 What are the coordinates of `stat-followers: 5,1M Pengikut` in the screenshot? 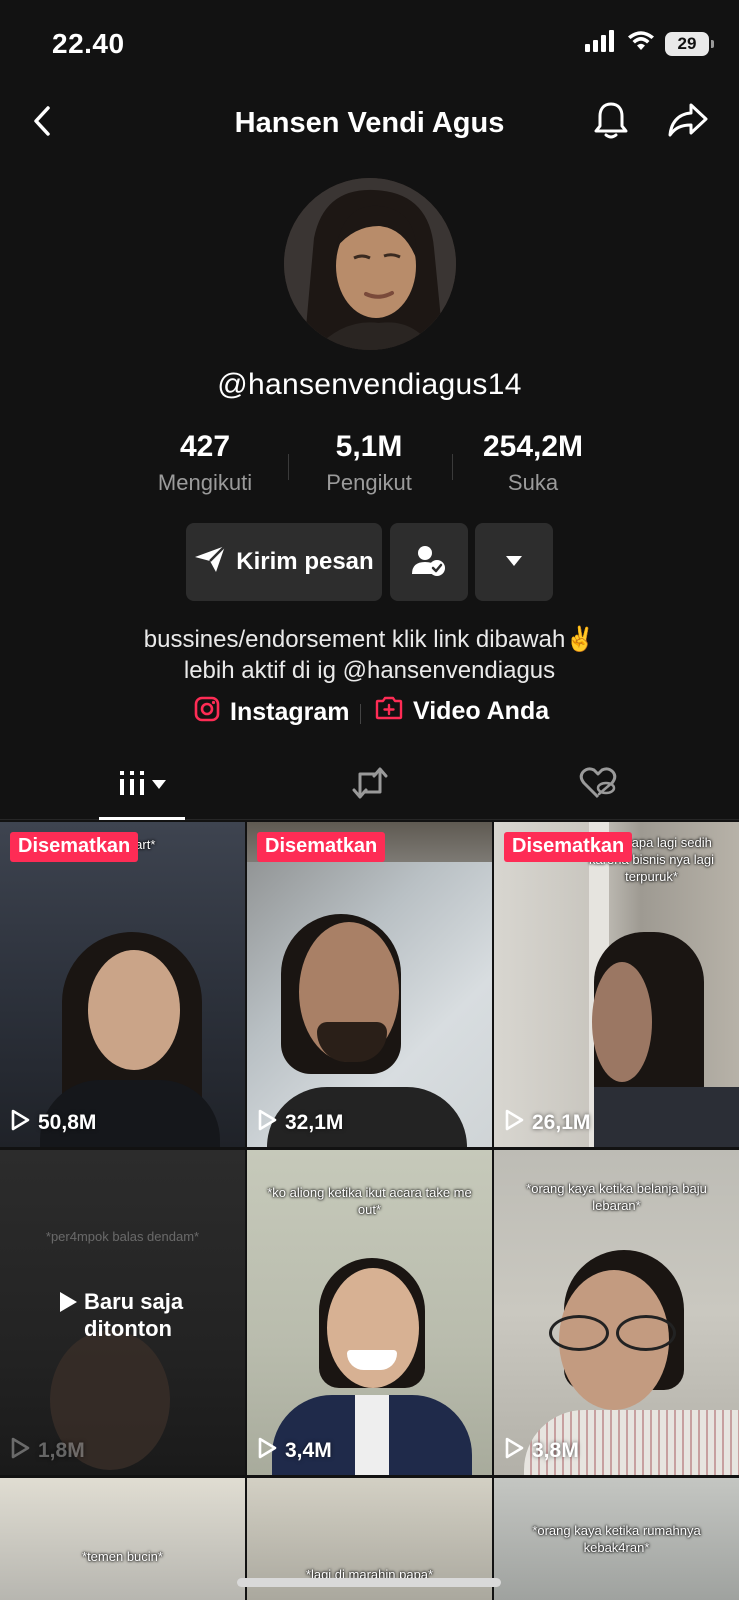 It's located at (369, 463).